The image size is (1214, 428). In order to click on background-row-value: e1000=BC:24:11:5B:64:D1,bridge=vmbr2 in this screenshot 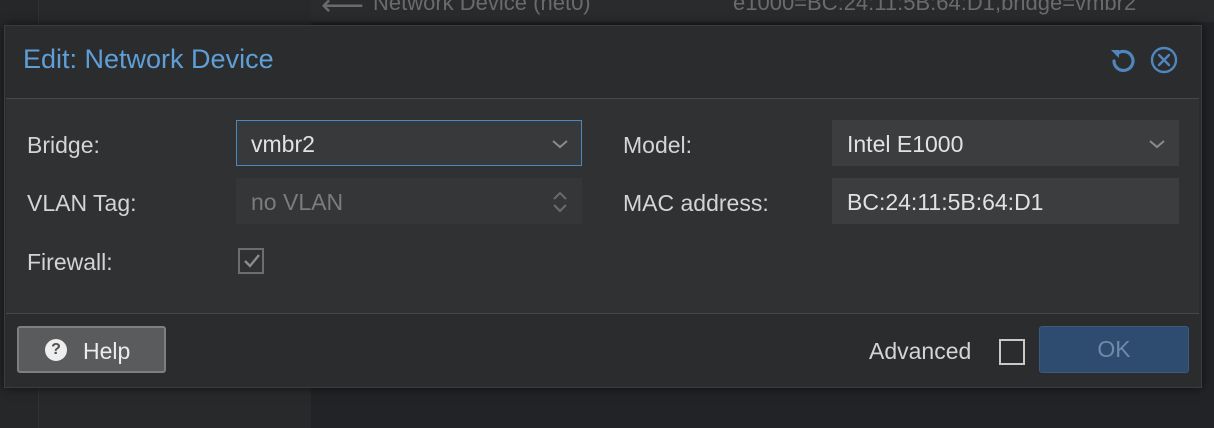, I will do `click(935, 7)`.